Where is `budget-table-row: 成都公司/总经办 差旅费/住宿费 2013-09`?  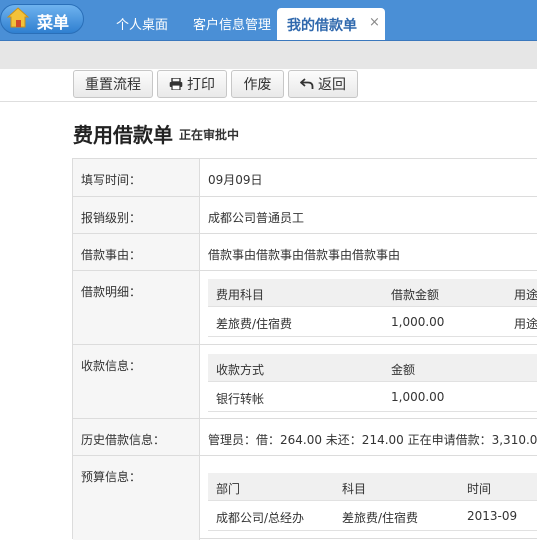 budget-table-row: 成都公司/总经办 差旅费/住宿费 2013-09 is located at coordinates (372, 516).